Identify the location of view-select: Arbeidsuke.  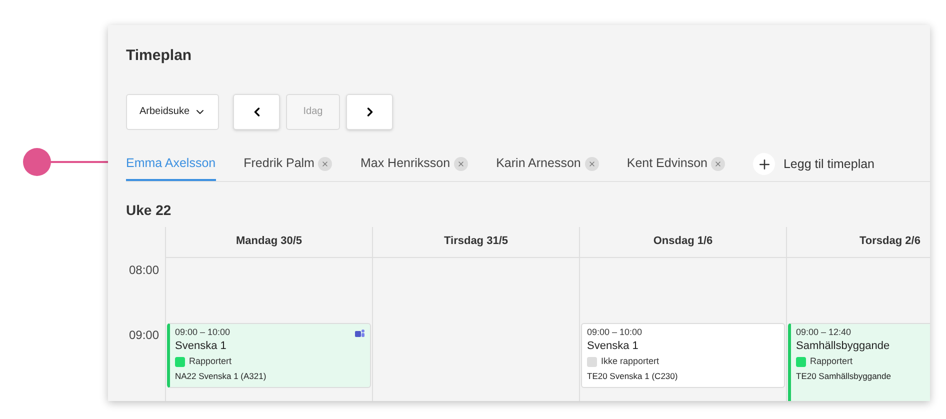
(172, 112).